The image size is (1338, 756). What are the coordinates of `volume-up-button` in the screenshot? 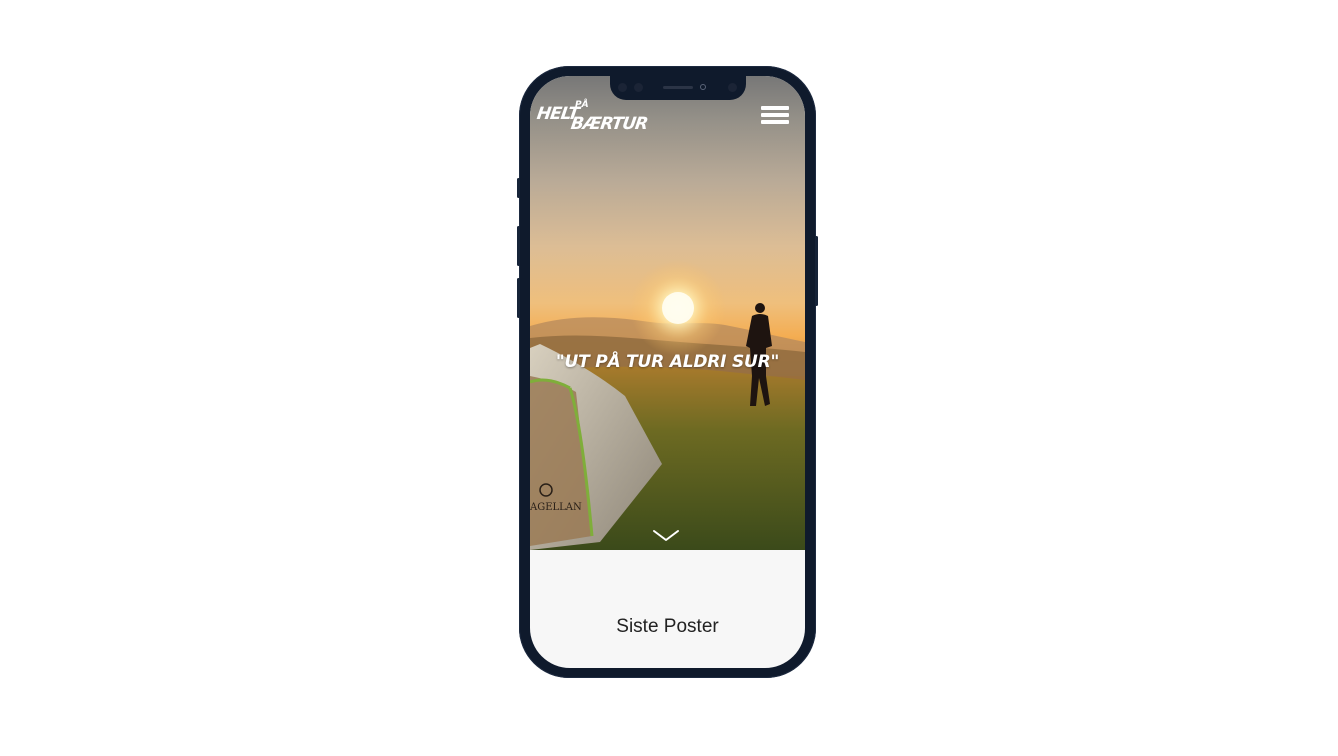 It's located at (518, 246).